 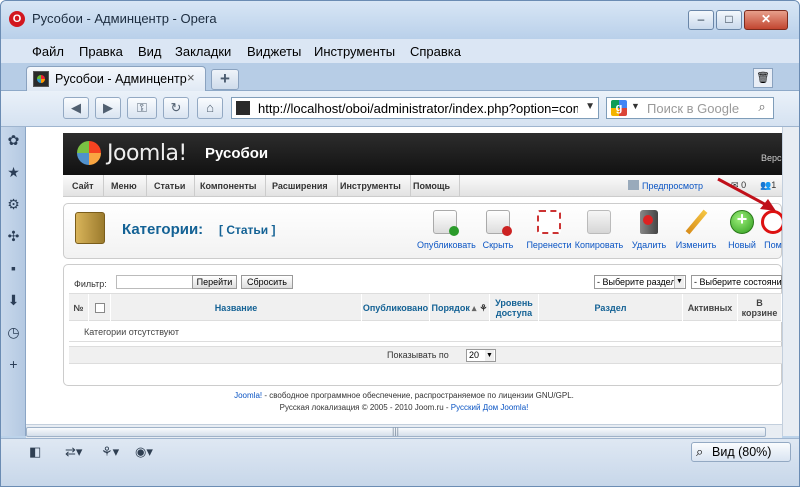 I want to click on go-button: Перейти, so click(x=214, y=282).